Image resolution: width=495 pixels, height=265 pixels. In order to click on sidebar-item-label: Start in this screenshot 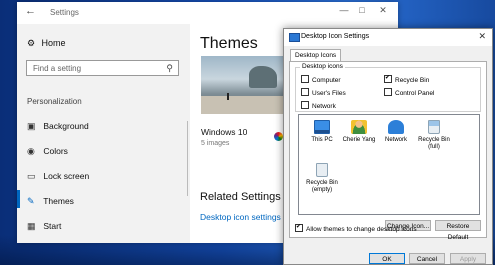, I will do `click(52, 226)`.